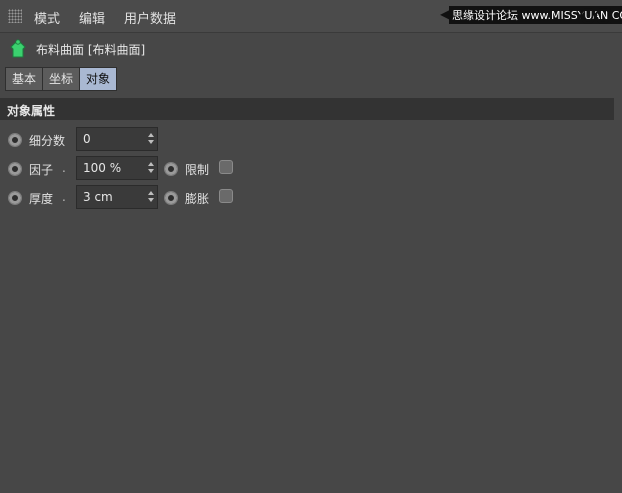 The height and width of the screenshot is (493, 622). I want to click on label-limit: 限制, so click(197, 170).